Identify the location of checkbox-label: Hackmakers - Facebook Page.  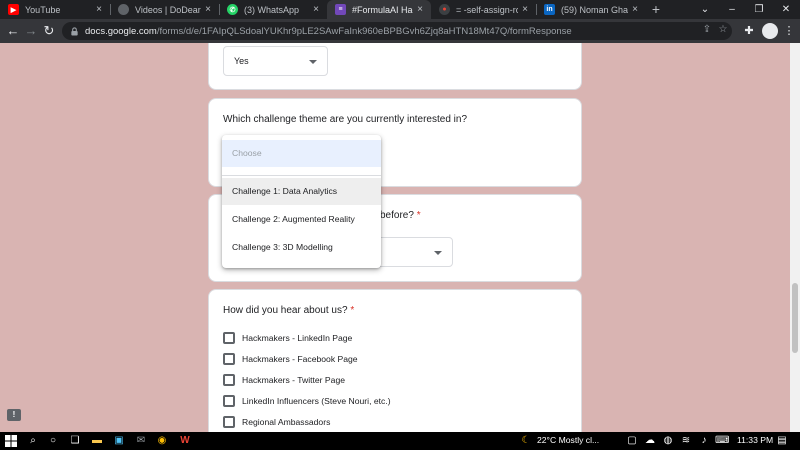
(300, 359).